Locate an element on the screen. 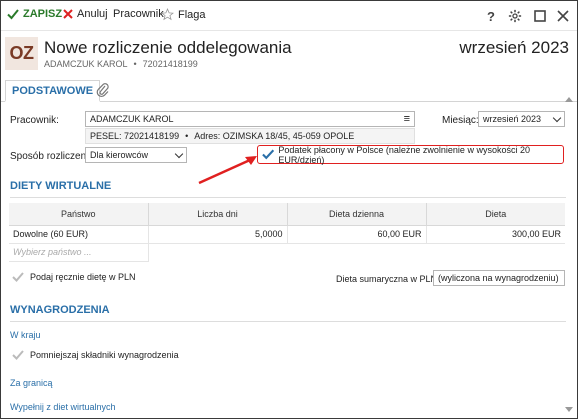  reduce-salary-checkbox: Pomniejszaj składniki wynagrodzenia is located at coordinates (95, 355).